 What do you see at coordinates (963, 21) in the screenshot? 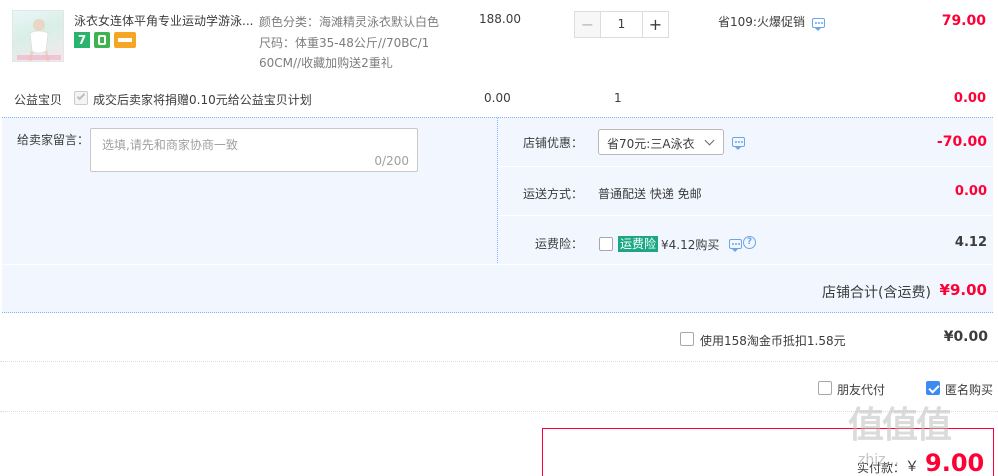
I see `item-subtotal: 79.00` at bounding box center [963, 21].